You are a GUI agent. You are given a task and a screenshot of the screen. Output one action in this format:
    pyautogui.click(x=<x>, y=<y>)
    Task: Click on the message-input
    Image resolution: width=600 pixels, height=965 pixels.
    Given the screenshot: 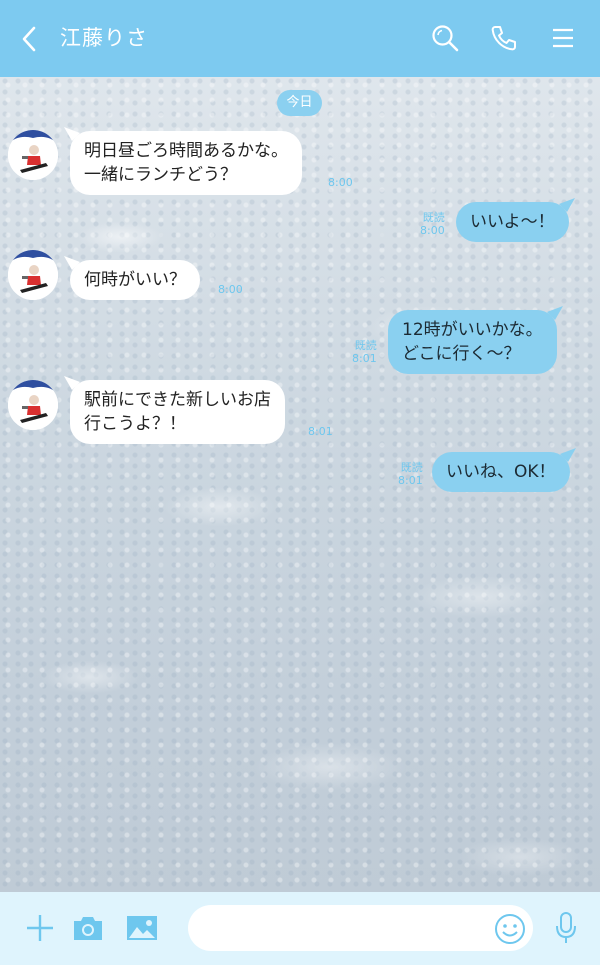 What is the action you would take?
    pyautogui.click(x=360, y=928)
    